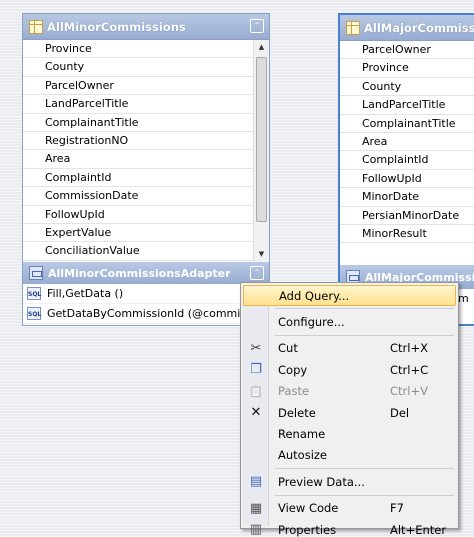 This screenshot has width=474, height=537. I want to click on menu-item-label: Properties, so click(307, 529).